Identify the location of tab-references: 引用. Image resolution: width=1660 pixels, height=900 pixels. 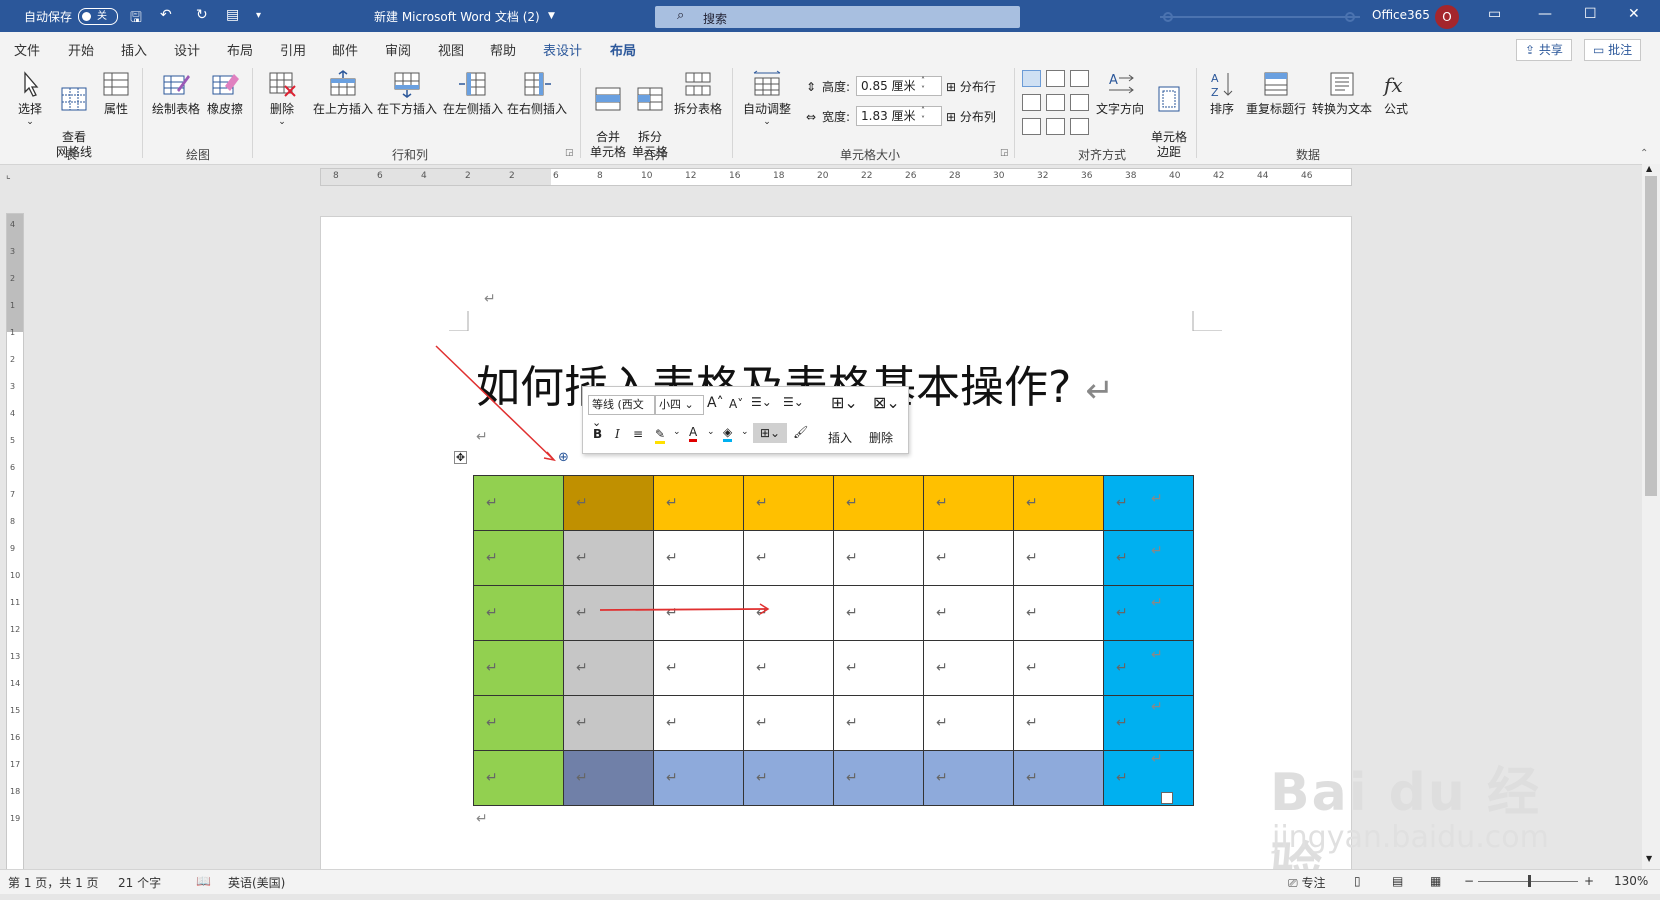
(293, 49).